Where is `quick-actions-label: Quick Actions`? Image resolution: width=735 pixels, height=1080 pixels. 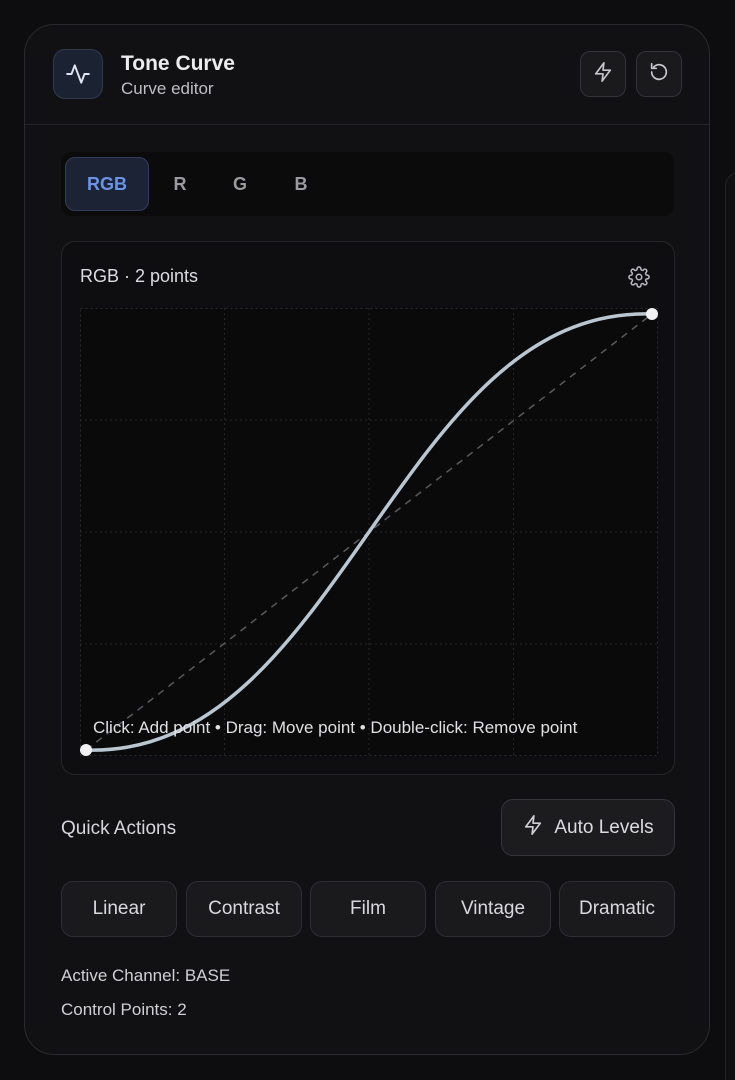 quick-actions-label: Quick Actions is located at coordinates (119, 828).